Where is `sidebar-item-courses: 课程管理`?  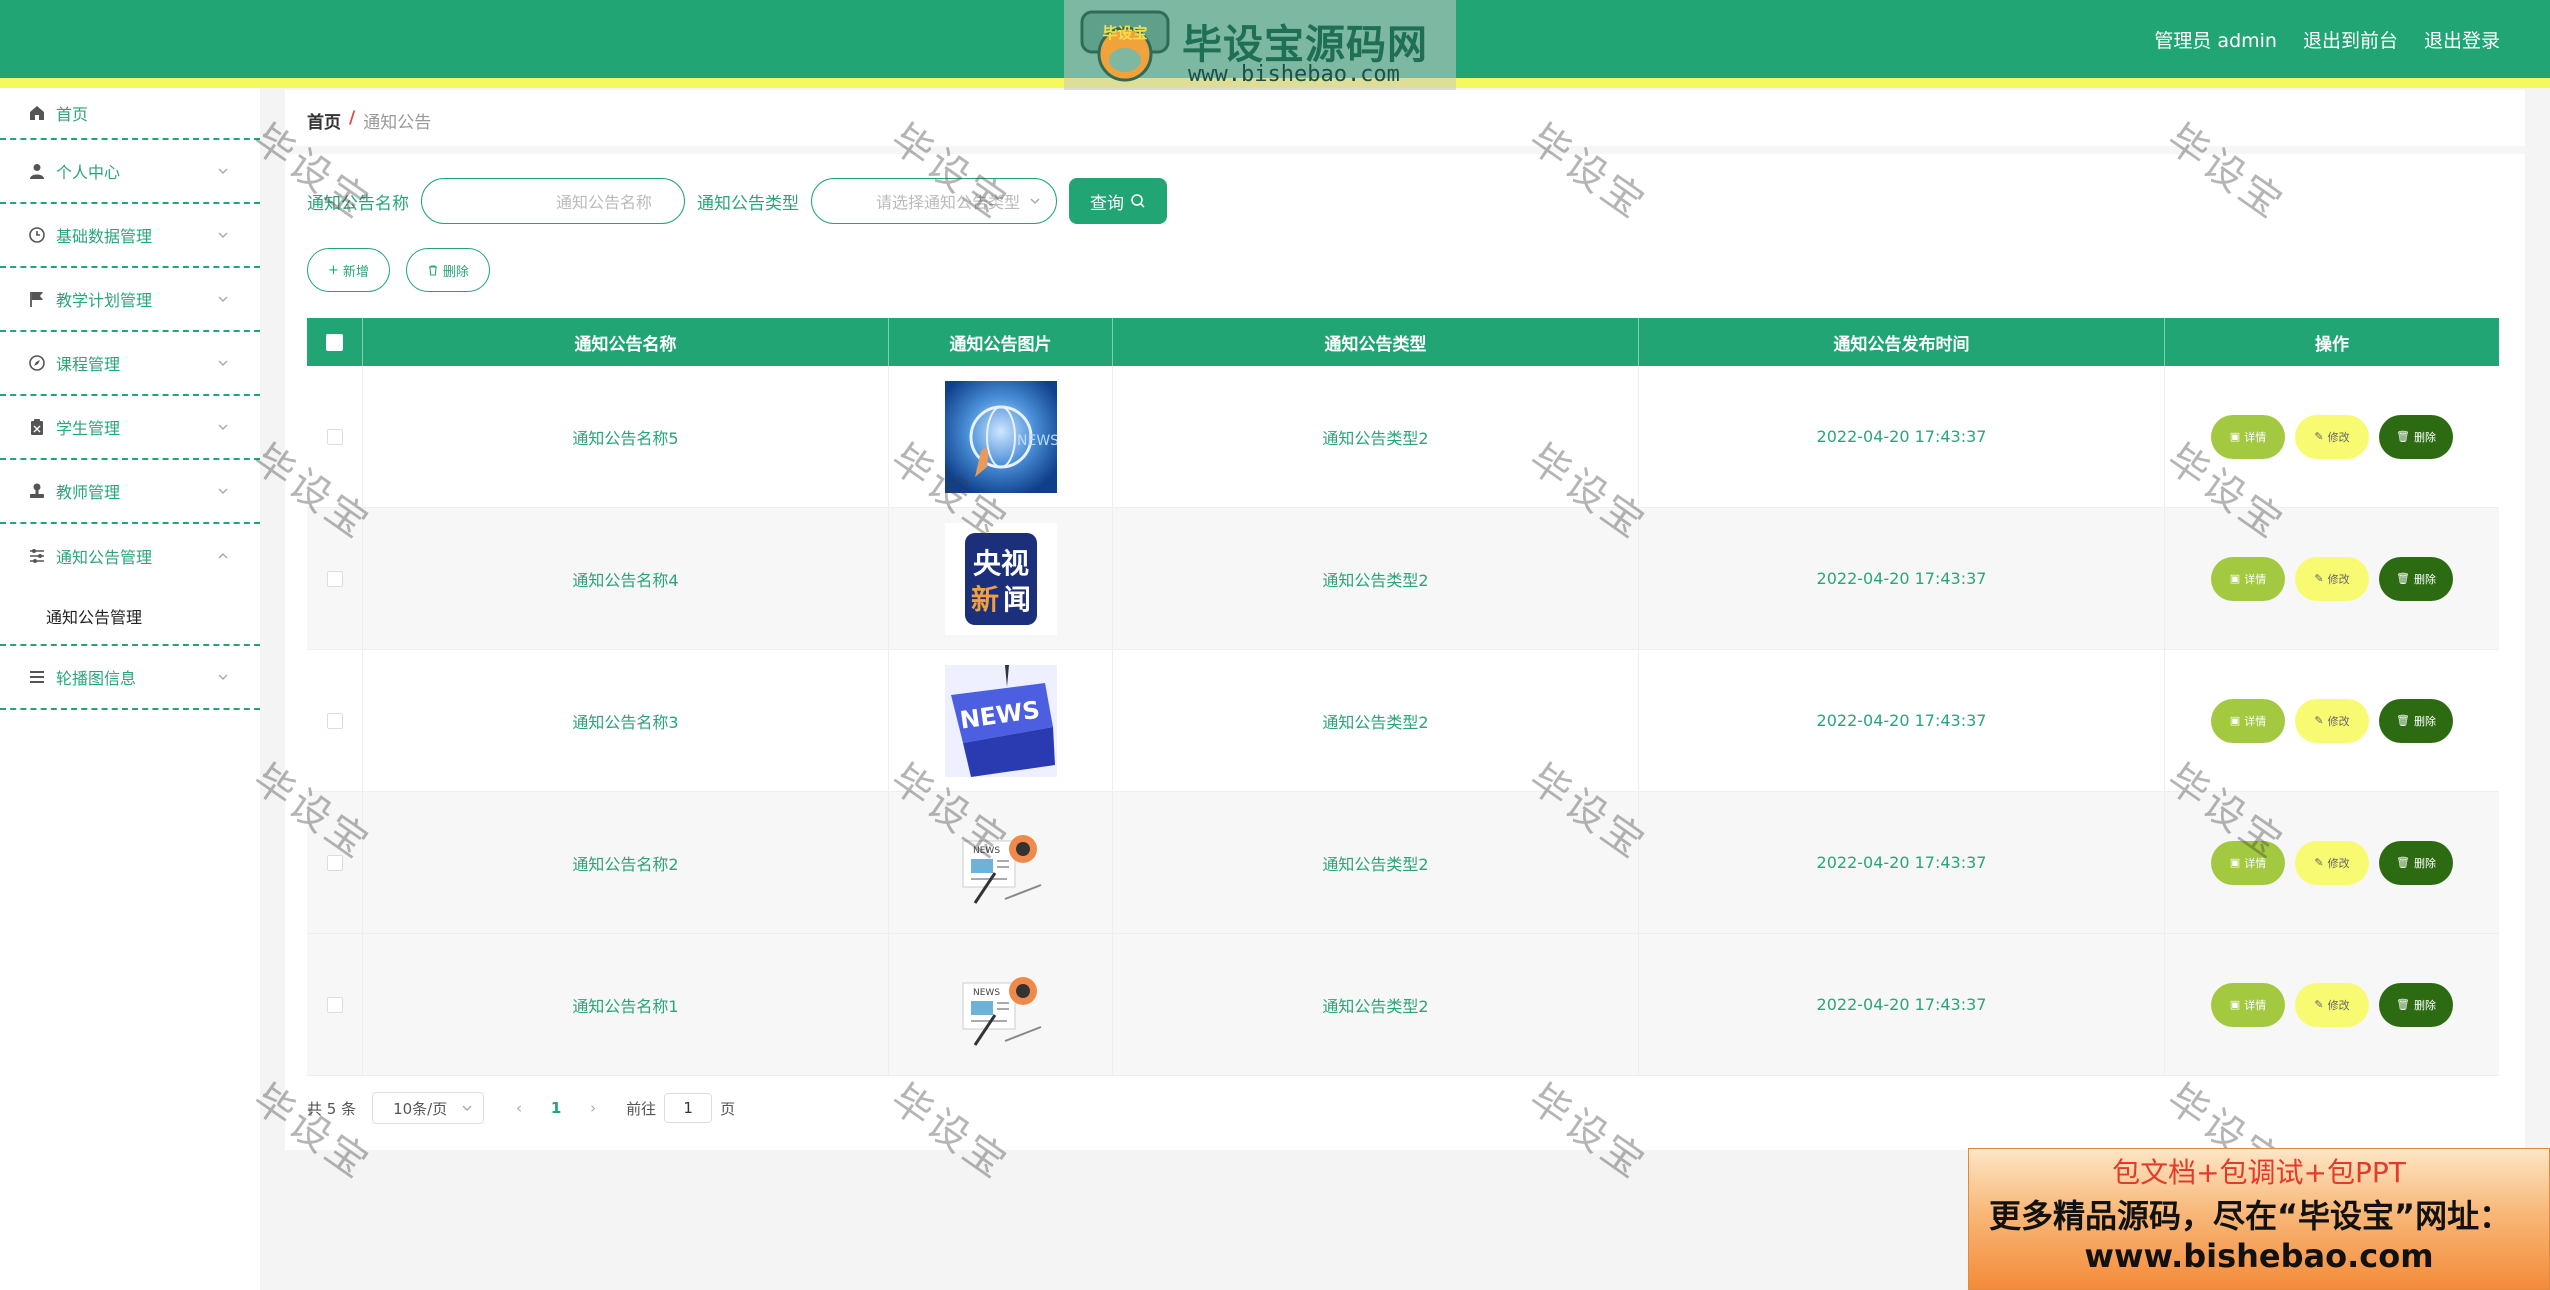
sidebar-item-courses: 课程管理 is located at coordinates (130, 364).